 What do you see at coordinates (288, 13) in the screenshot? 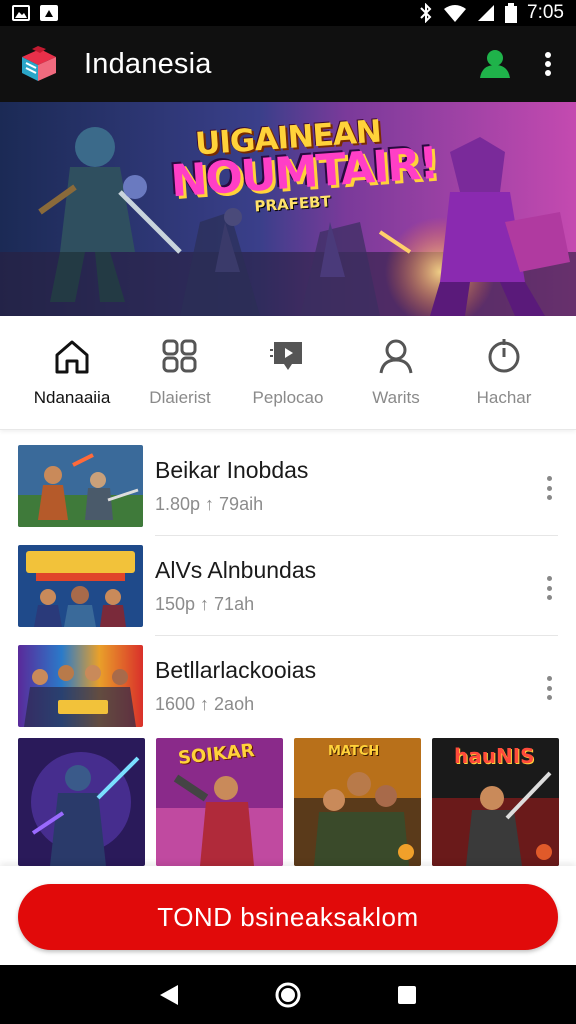
I see `status-bar: 7:05` at bounding box center [288, 13].